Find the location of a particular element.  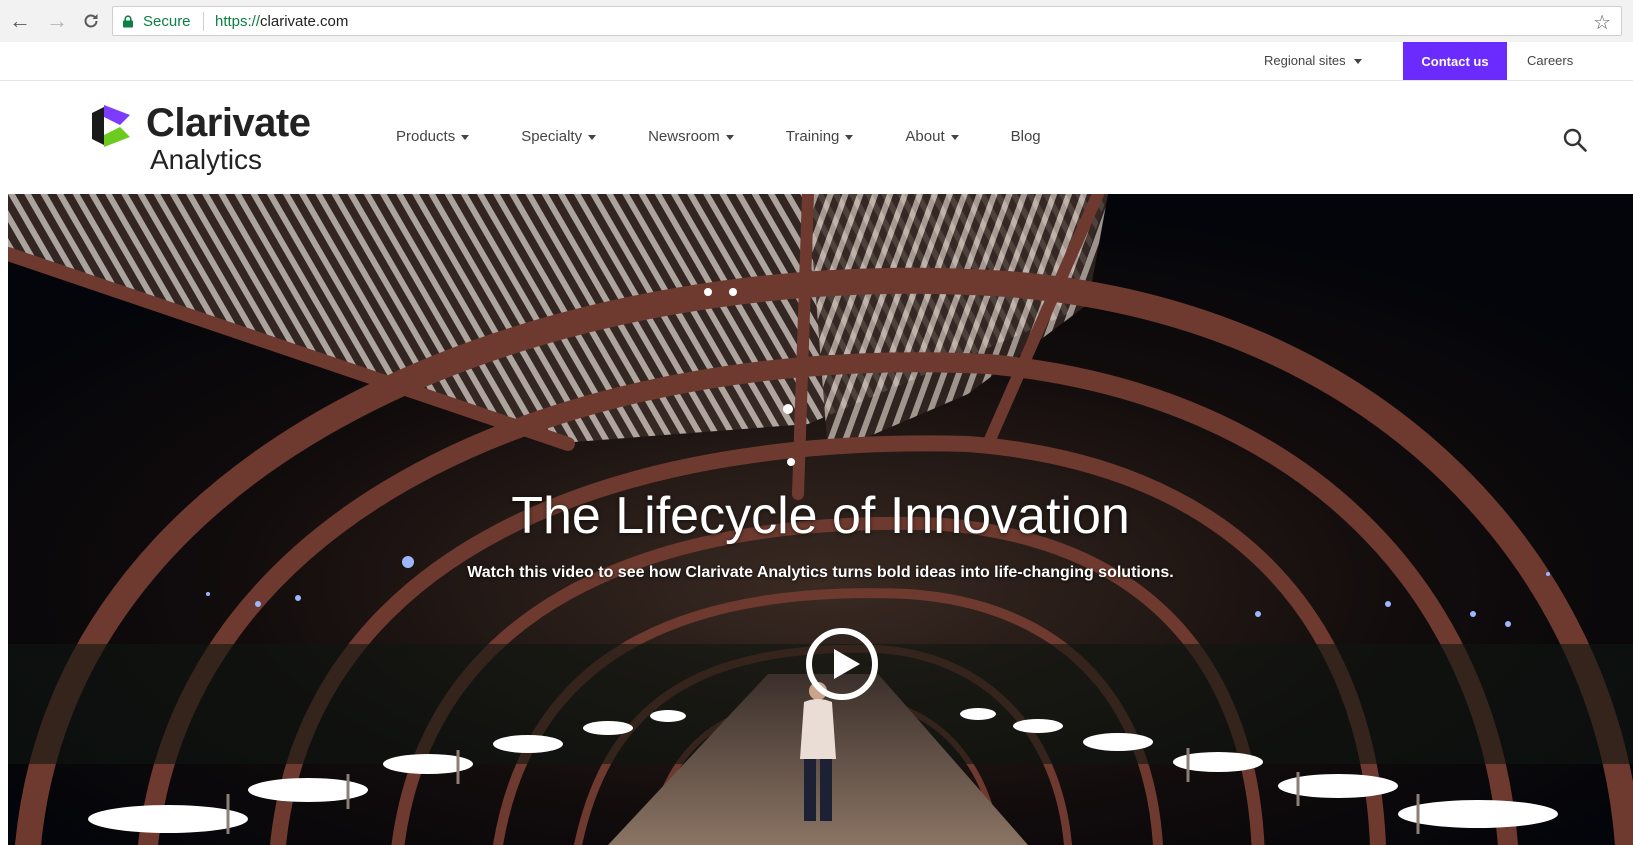

url-text: https://clarivate.com is located at coordinates (281, 21).